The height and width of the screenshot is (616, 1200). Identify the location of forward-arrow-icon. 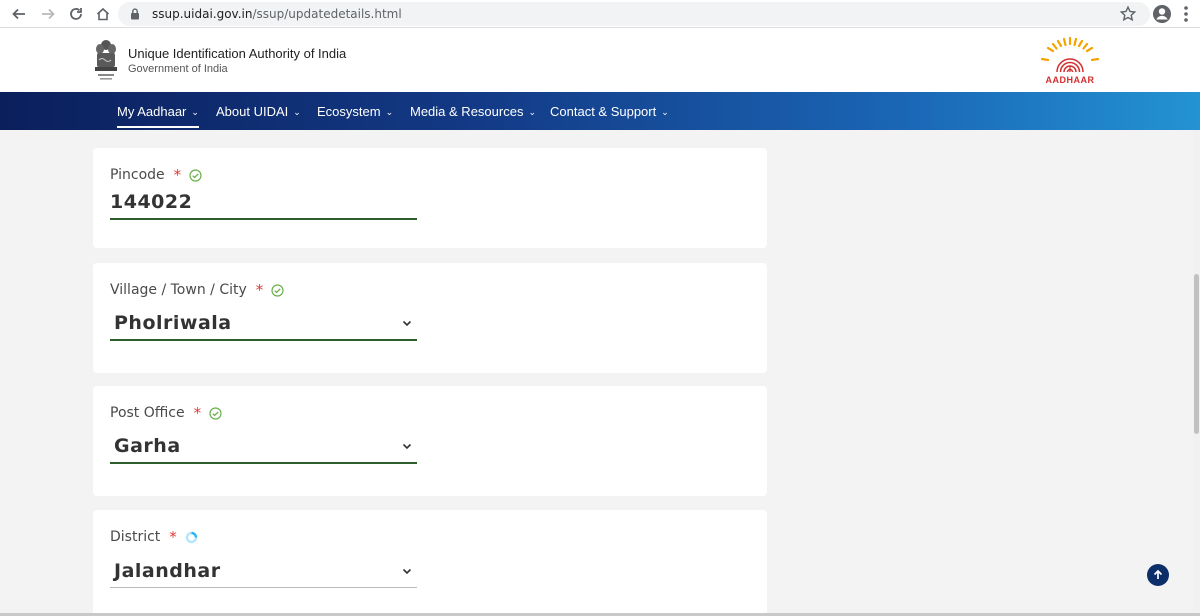
(48, 14).